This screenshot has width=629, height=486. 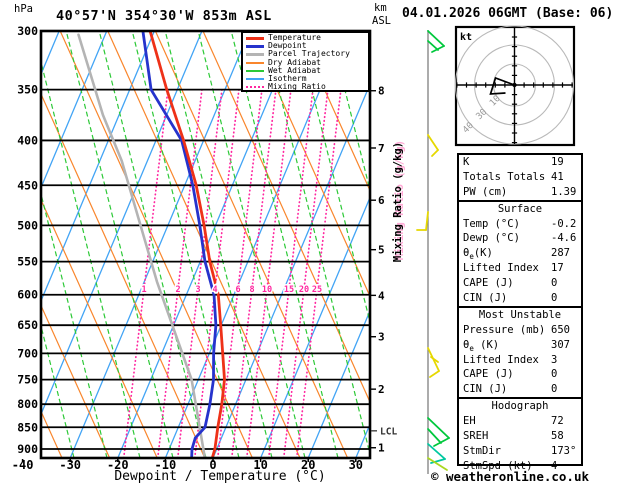 What do you see at coordinates (564, 238) in the screenshot?
I see `table-row-value: -4.6` at bounding box center [564, 238].